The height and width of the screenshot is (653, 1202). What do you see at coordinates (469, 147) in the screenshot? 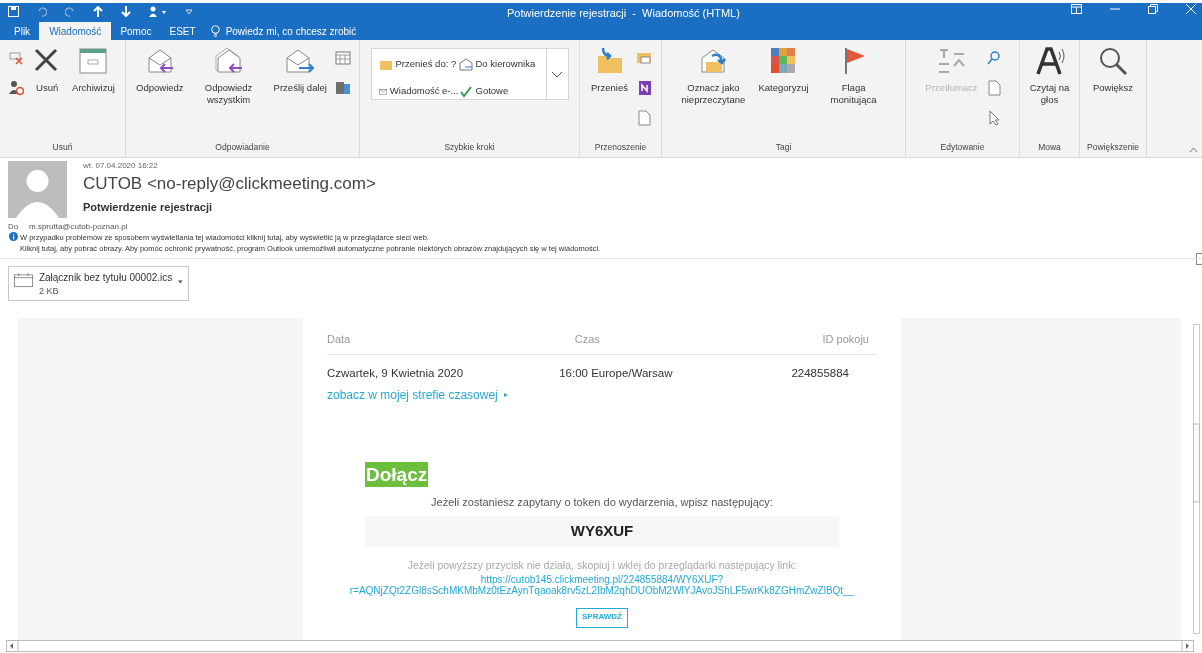
I see `group-label: Szybkie kroki` at bounding box center [469, 147].